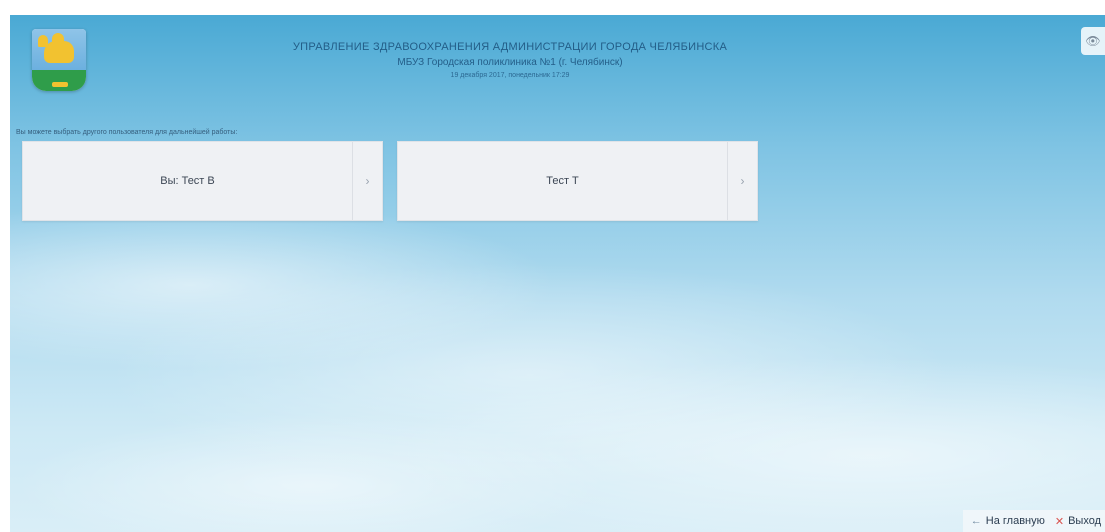  I want to click on user-card-label: Тест Т, so click(562, 181).